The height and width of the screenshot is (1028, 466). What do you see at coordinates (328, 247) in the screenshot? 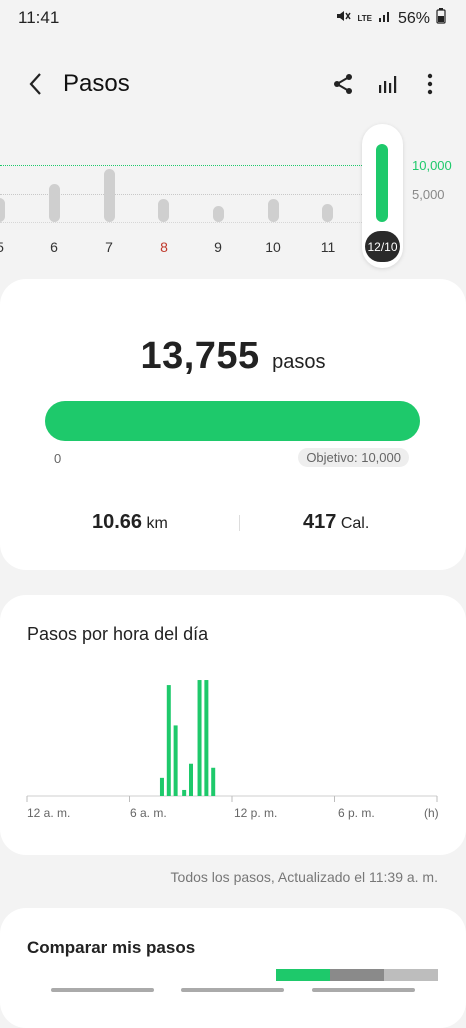
I see `day-label-11: 11` at bounding box center [328, 247].